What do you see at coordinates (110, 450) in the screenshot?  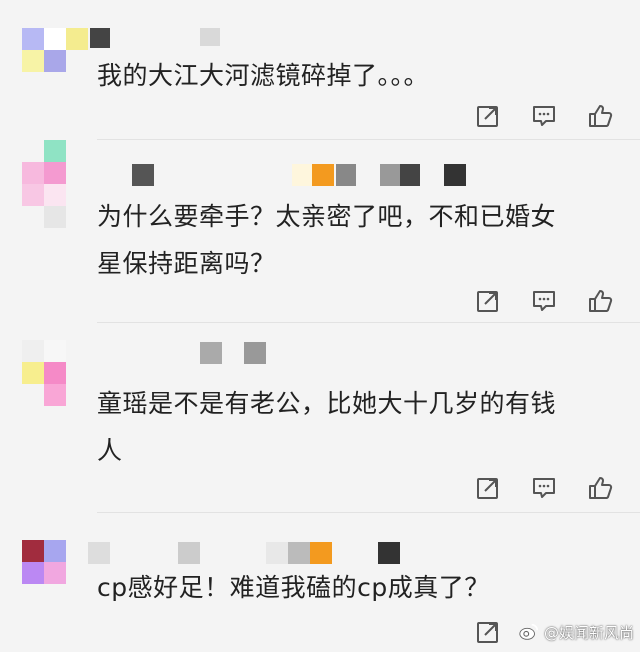 I see `comment-text-line-2: 人` at bounding box center [110, 450].